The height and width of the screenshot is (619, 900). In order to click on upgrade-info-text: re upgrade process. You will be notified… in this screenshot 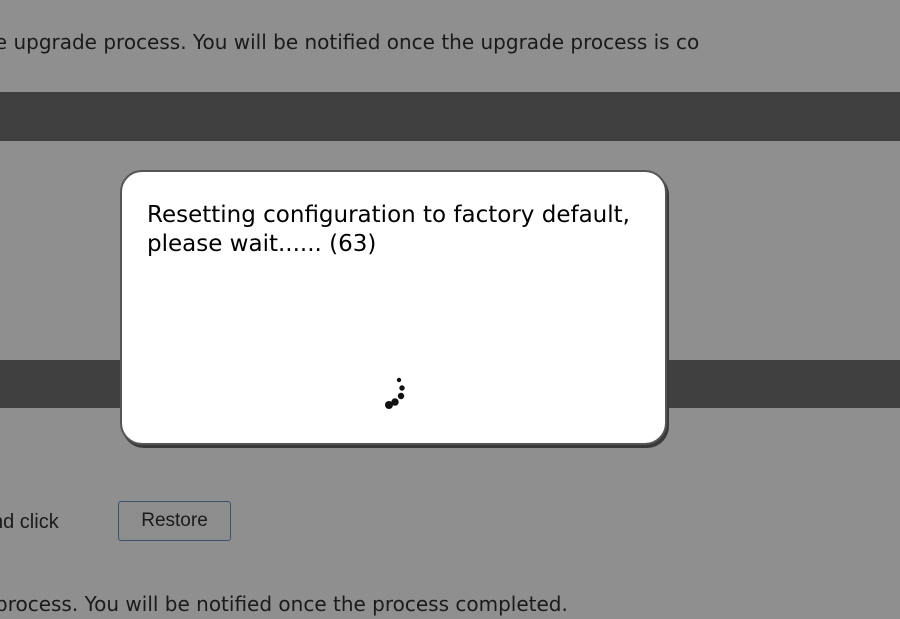, I will do `click(350, 42)`.